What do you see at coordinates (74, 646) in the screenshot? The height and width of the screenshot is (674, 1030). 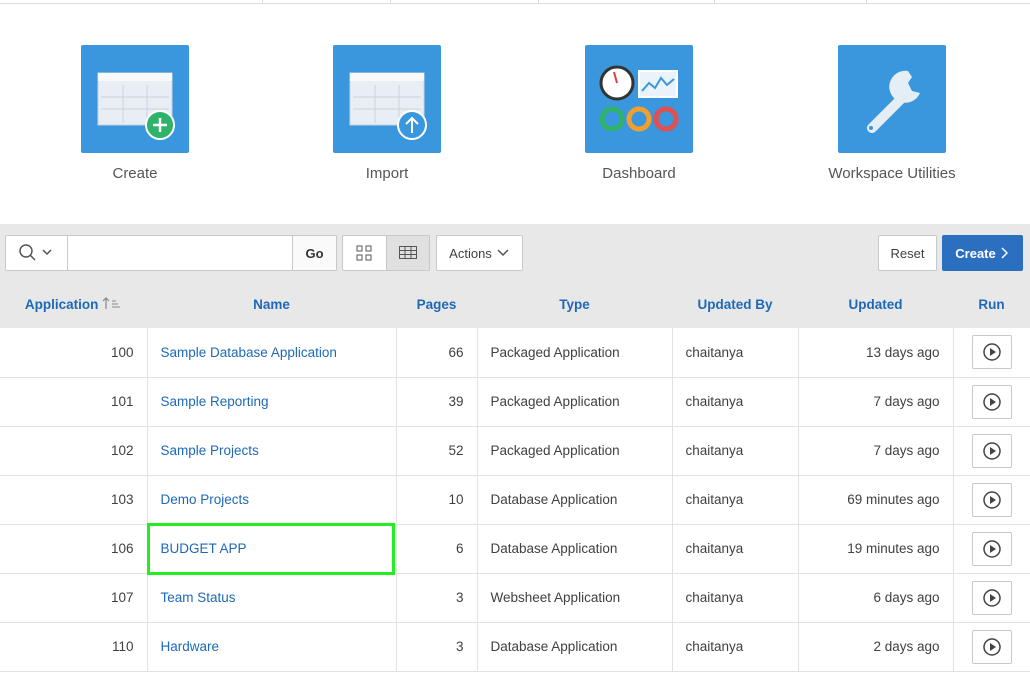 I see `app-id-cell: 110` at bounding box center [74, 646].